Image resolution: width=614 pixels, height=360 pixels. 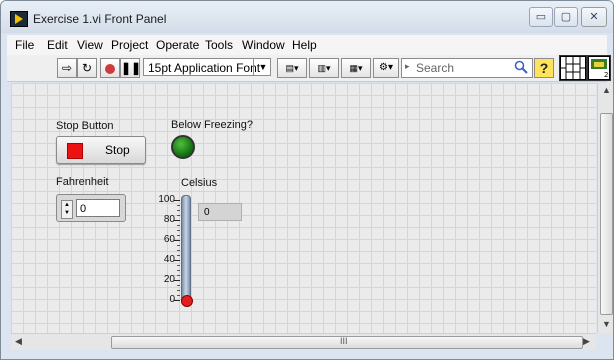 I want to click on thermometer-bulb, so click(x=187, y=301).